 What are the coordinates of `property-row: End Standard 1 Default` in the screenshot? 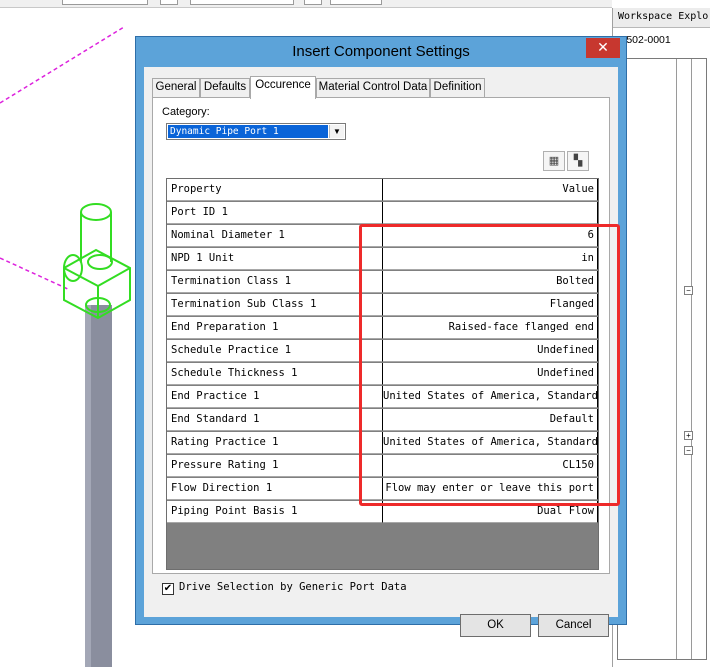 It's located at (382, 420).